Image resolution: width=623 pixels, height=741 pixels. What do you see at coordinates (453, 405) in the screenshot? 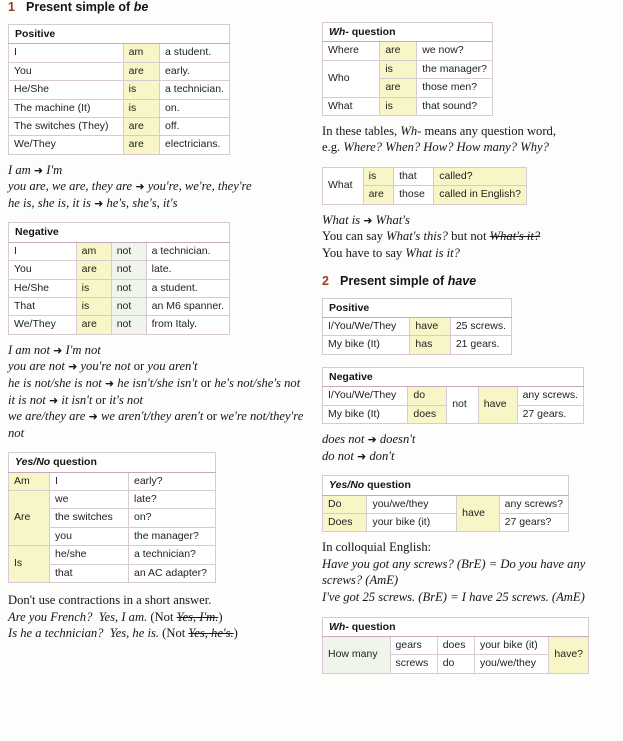
I see `table-row: I/You/We/They do not have any screws.` at bounding box center [453, 405].